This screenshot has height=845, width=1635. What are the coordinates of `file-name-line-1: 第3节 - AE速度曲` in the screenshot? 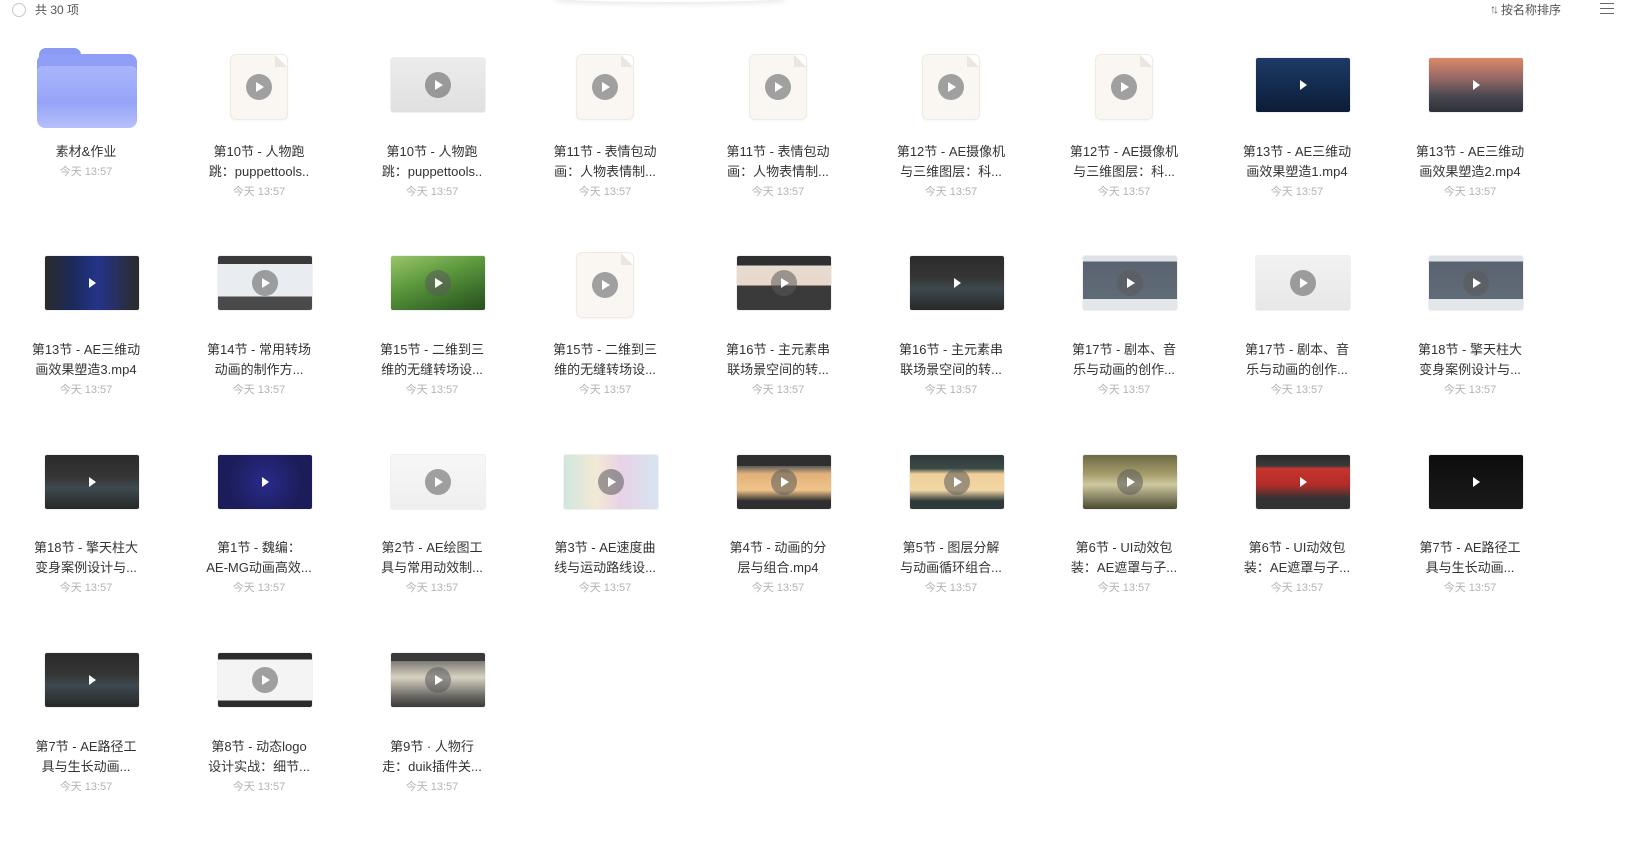 It's located at (605, 547).